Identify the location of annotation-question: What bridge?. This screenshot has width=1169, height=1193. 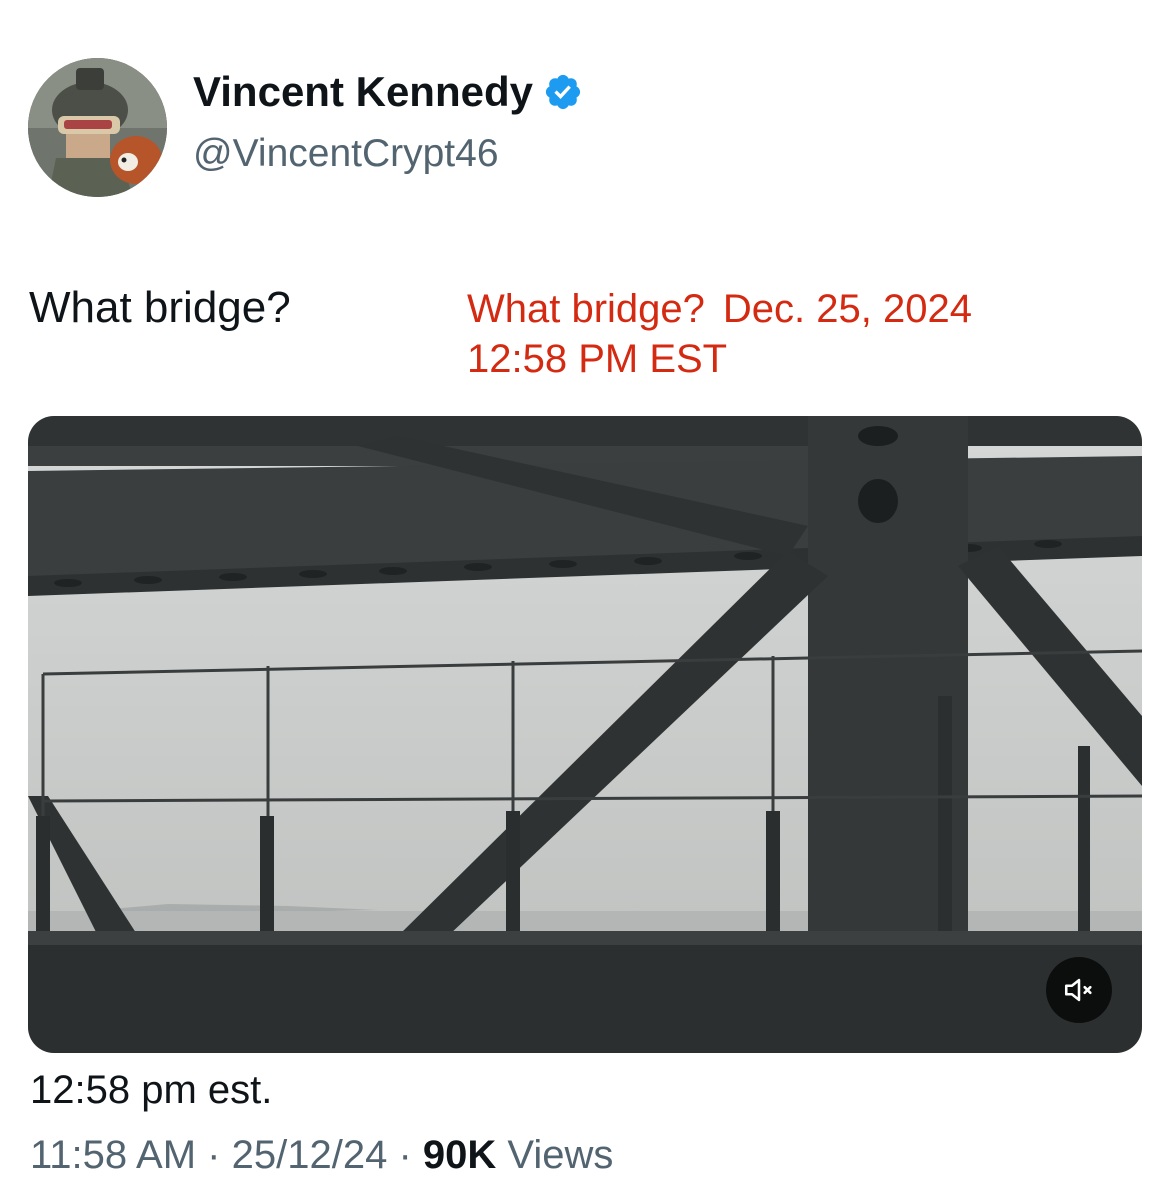
(586, 309).